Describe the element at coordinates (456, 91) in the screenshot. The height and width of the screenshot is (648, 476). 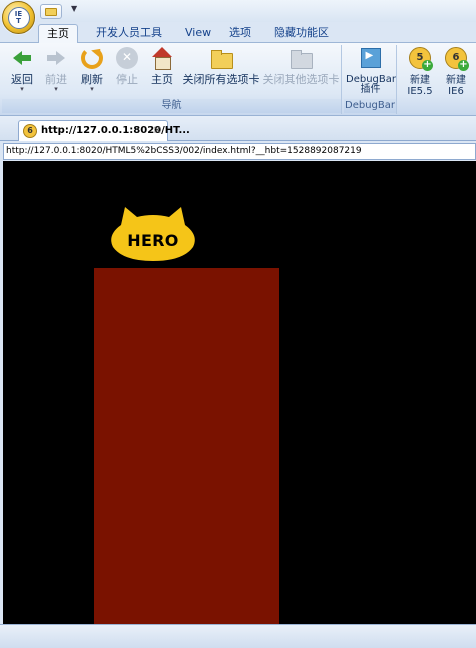
I see `ie6-version-label: IE6` at that location.